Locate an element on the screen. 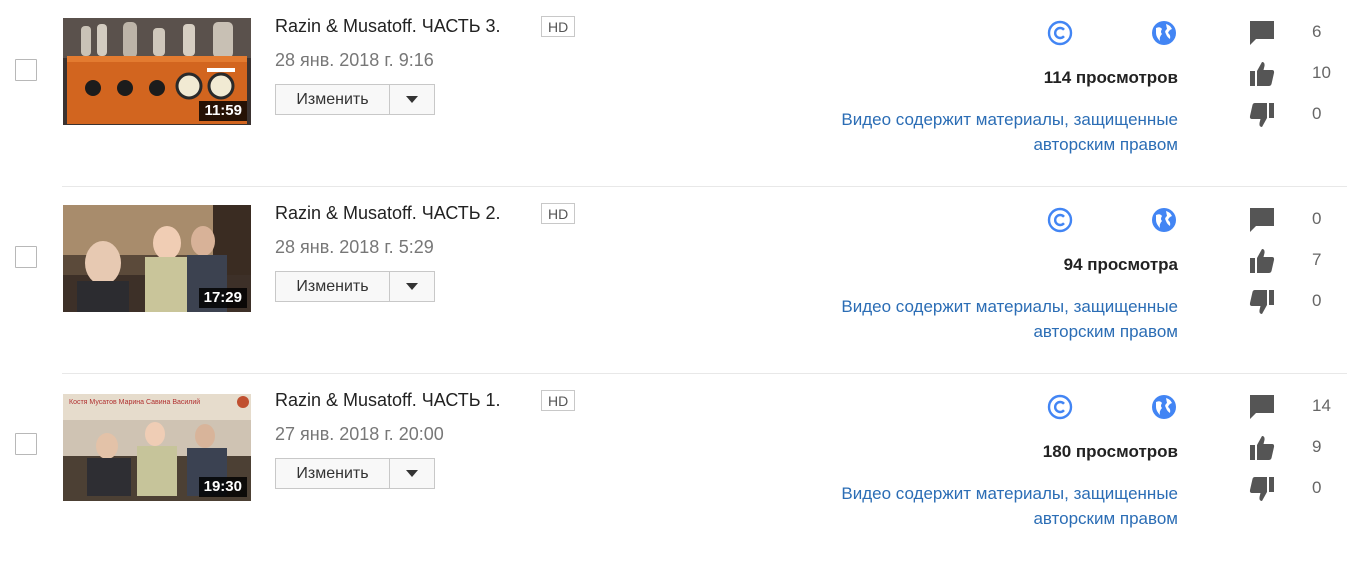  video-thumbnail: 17:29 is located at coordinates (157, 258).